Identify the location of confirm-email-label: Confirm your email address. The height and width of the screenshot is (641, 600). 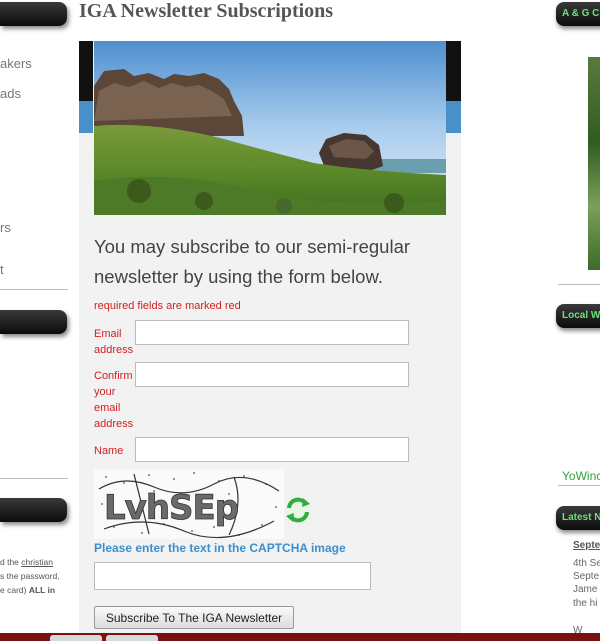
(114, 400).